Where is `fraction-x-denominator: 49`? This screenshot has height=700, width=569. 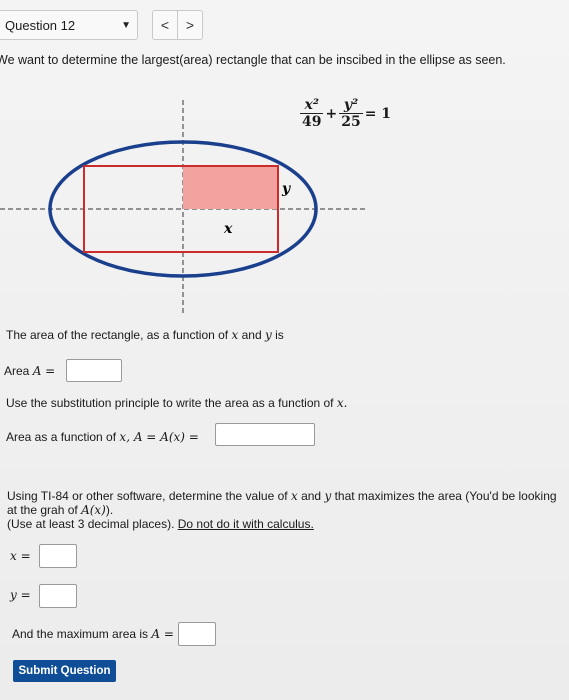
fraction-x-denominator: 49 is located at coordinates (312, 122).